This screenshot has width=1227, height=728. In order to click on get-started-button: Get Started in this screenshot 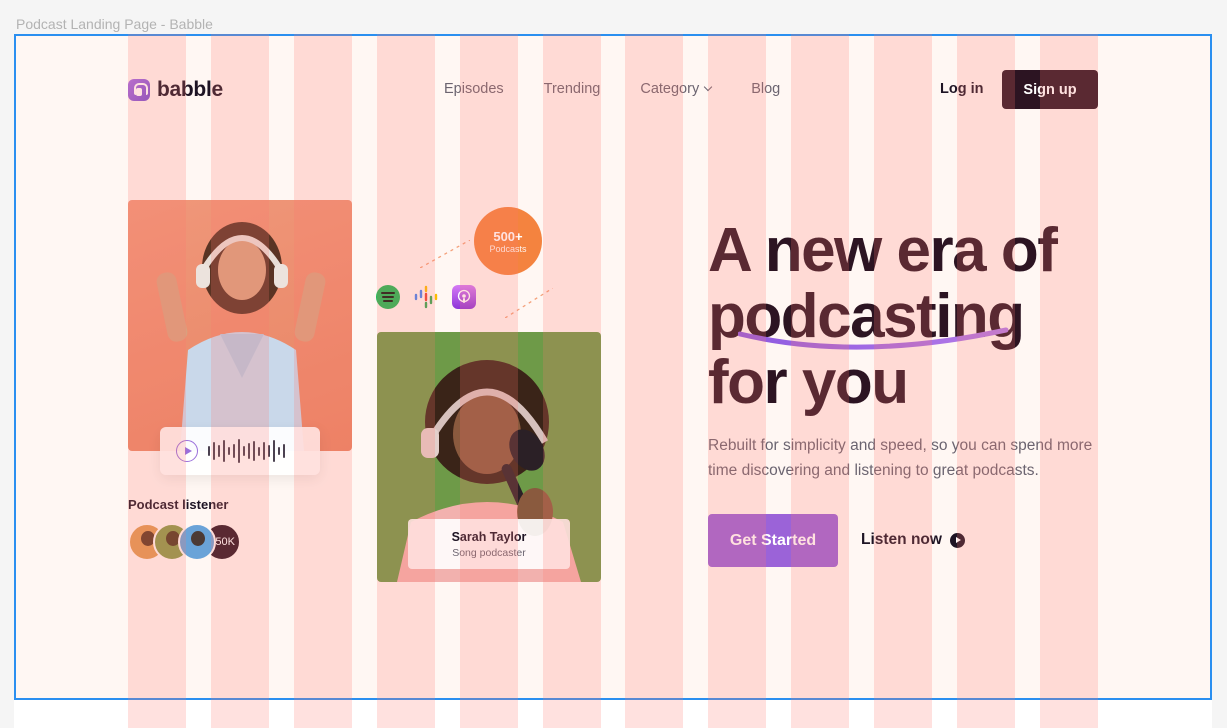, I will do `click(773, 540)`.